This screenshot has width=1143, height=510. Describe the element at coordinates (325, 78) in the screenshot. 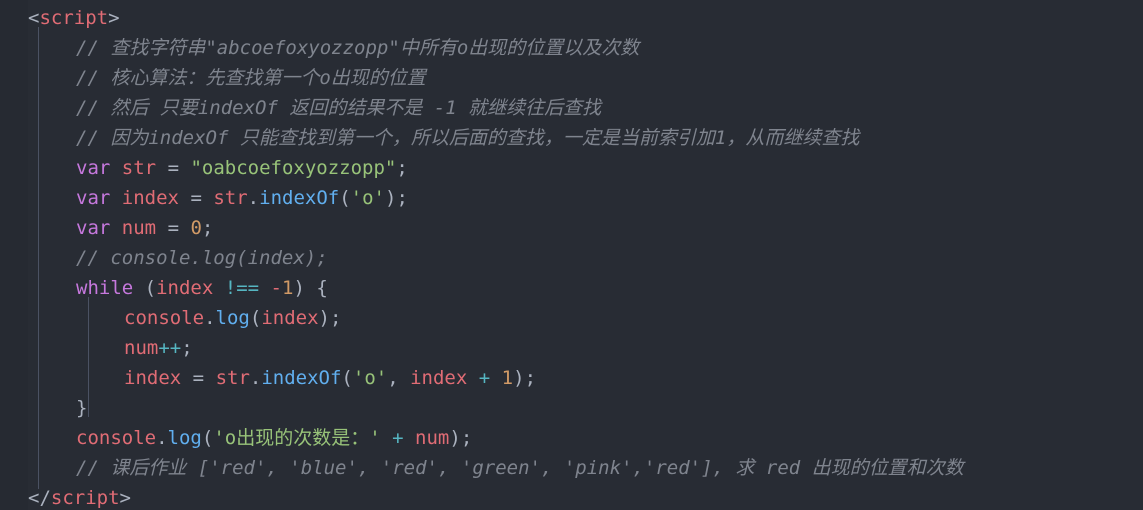

I see `token-cmt: o` at that location.